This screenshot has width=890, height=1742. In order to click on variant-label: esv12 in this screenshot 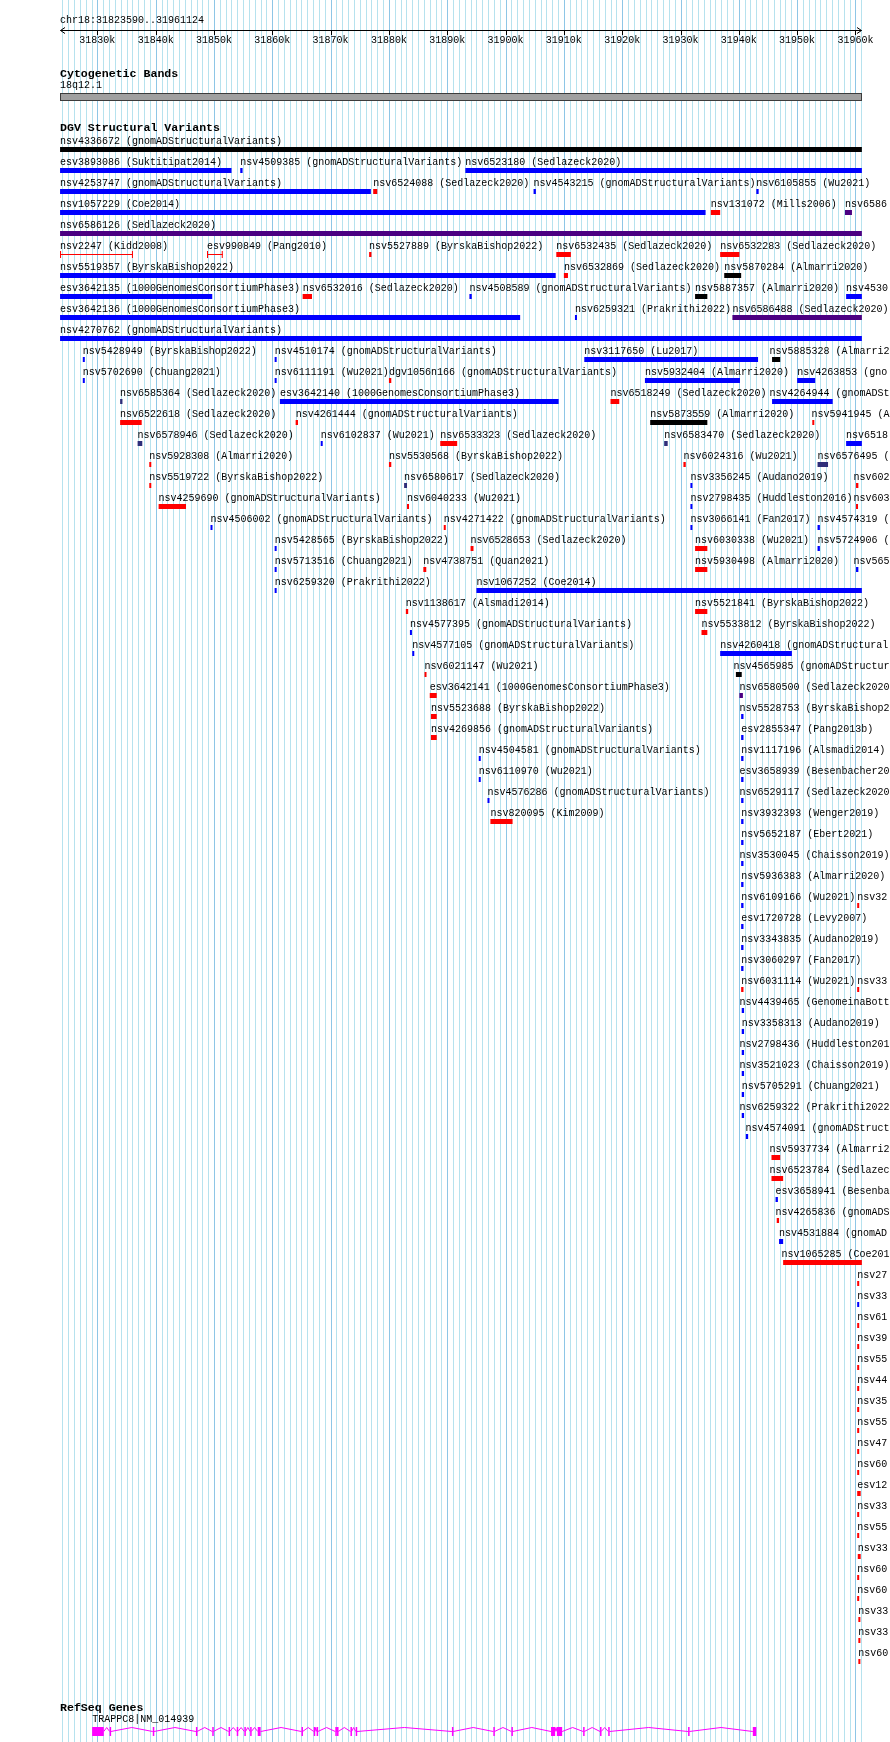, I will do `click(872, 1485)`.